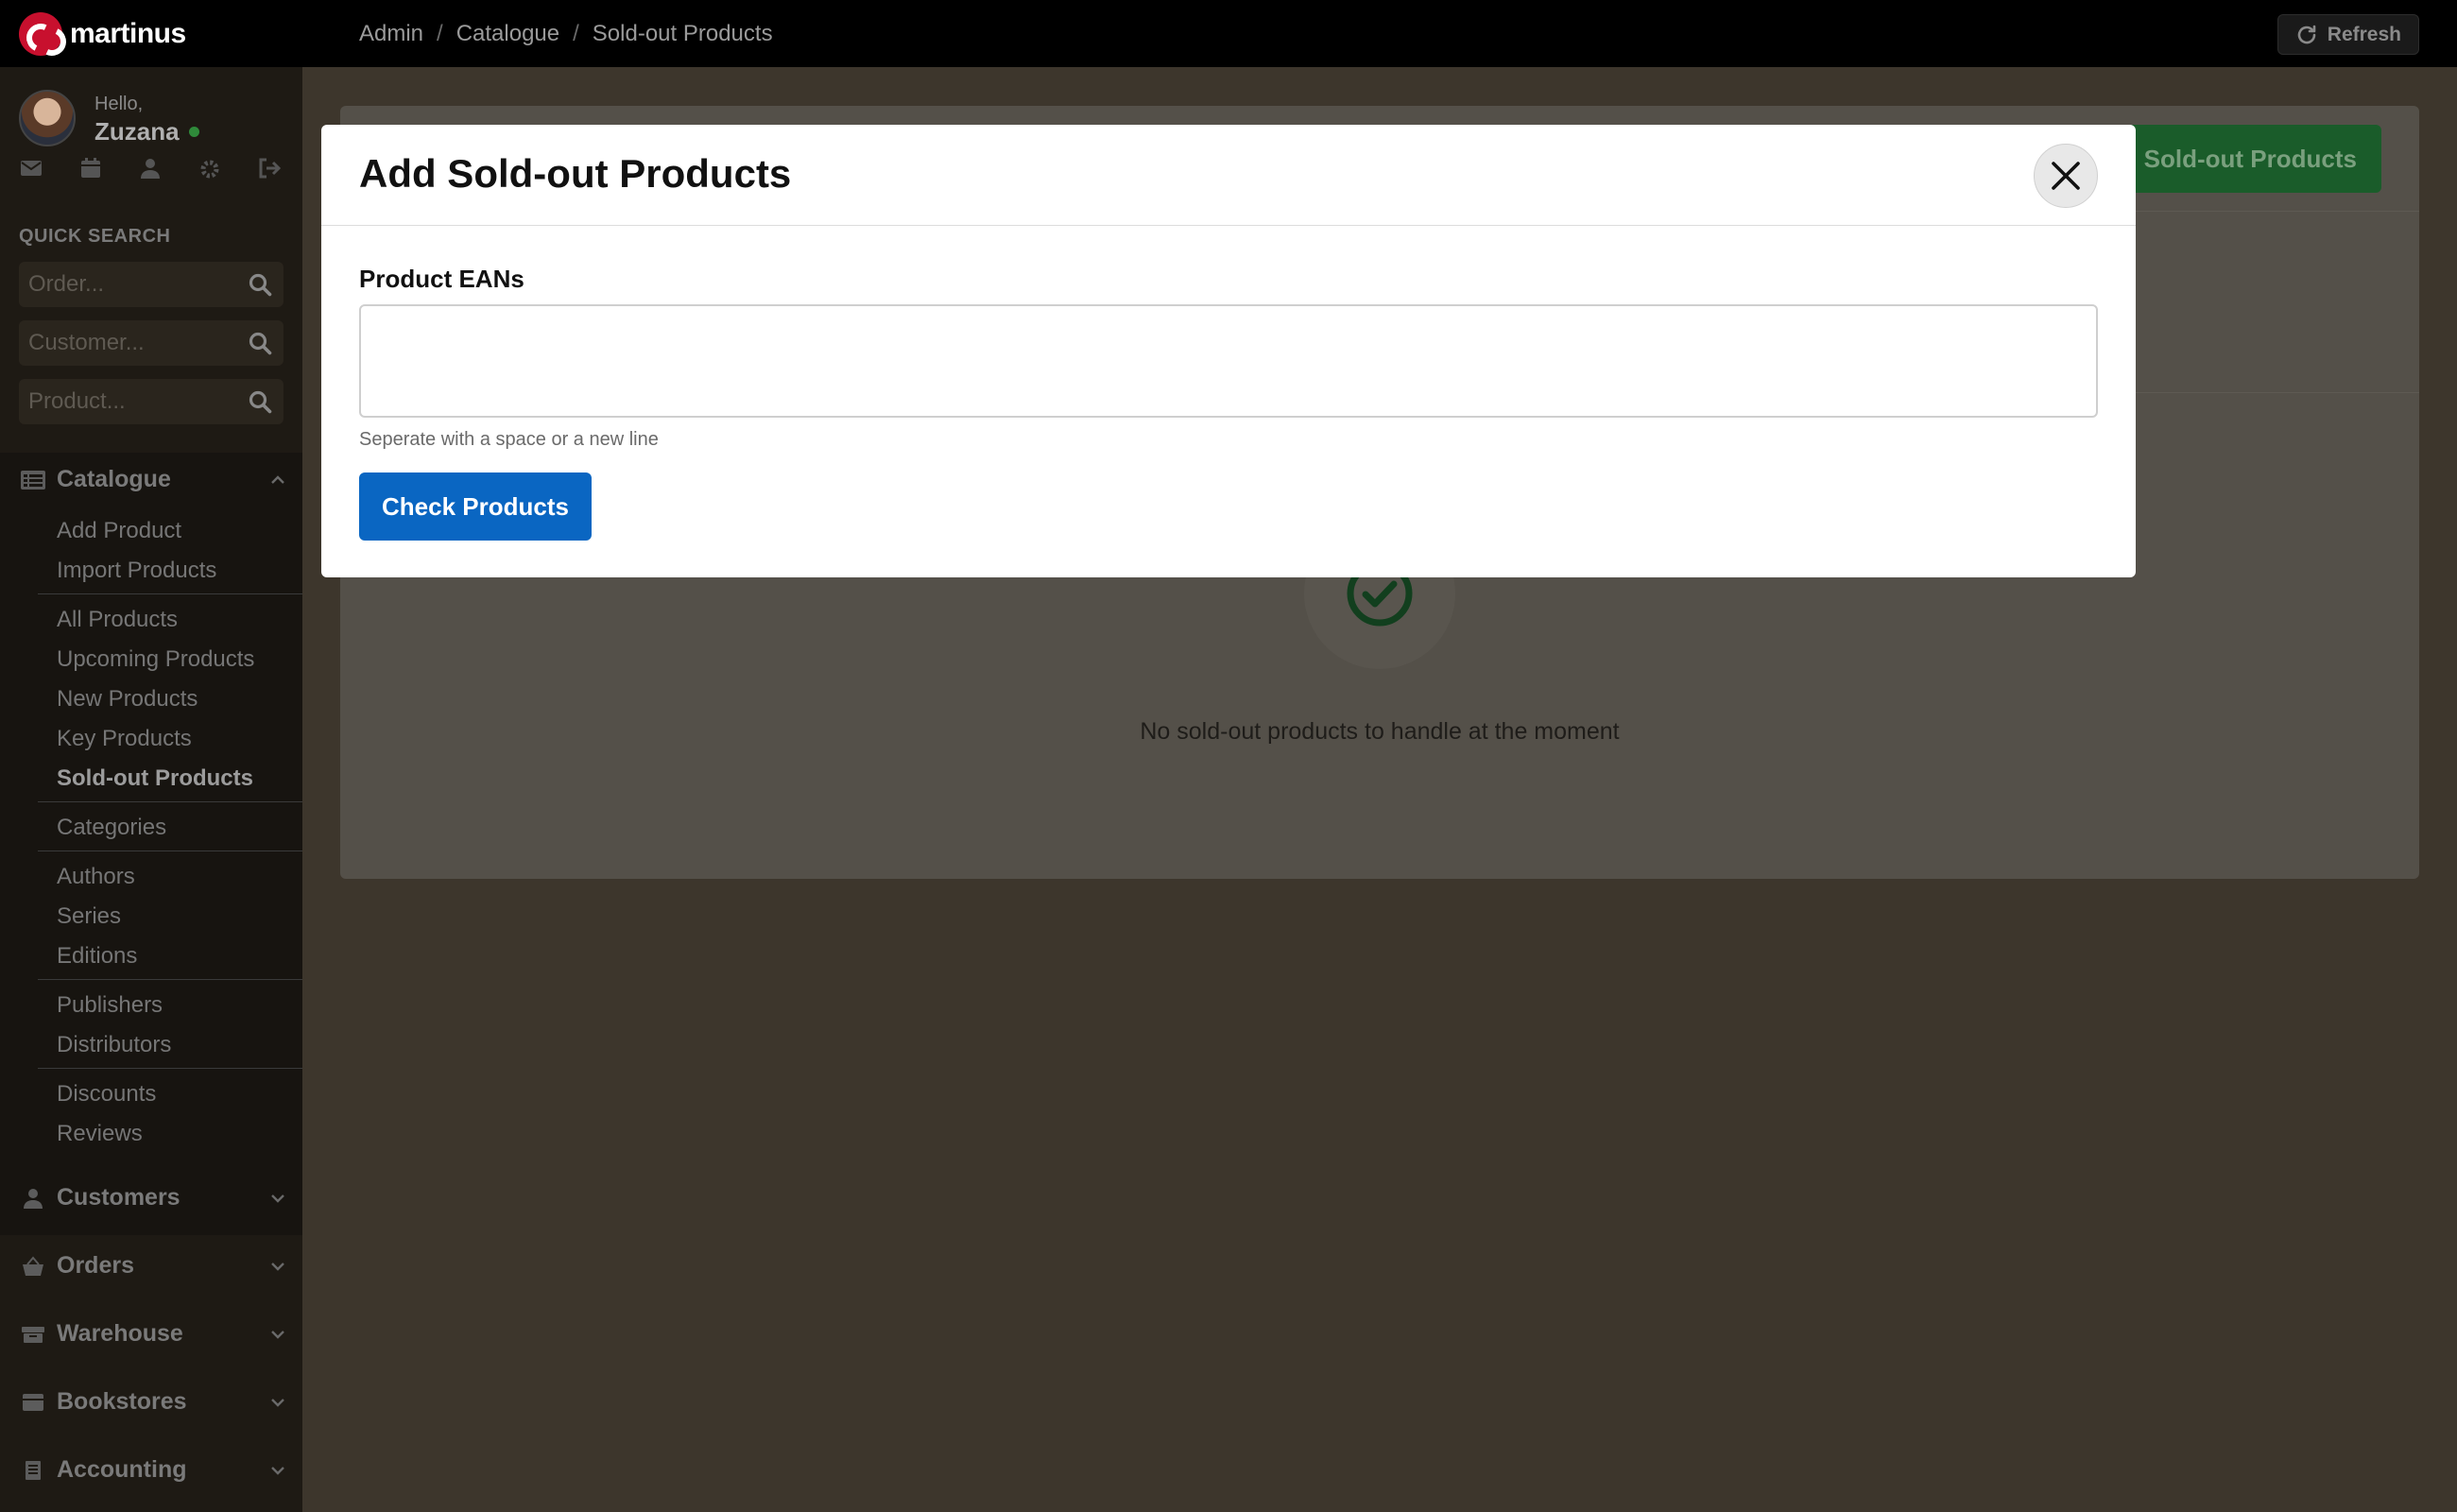 This screenshot has height=1512, width=2457. Describe the element at coordinates (566, 34) in the screenshot. I see `breadcrumb: Admin / Catalogue / Sold-out Products` at that location.